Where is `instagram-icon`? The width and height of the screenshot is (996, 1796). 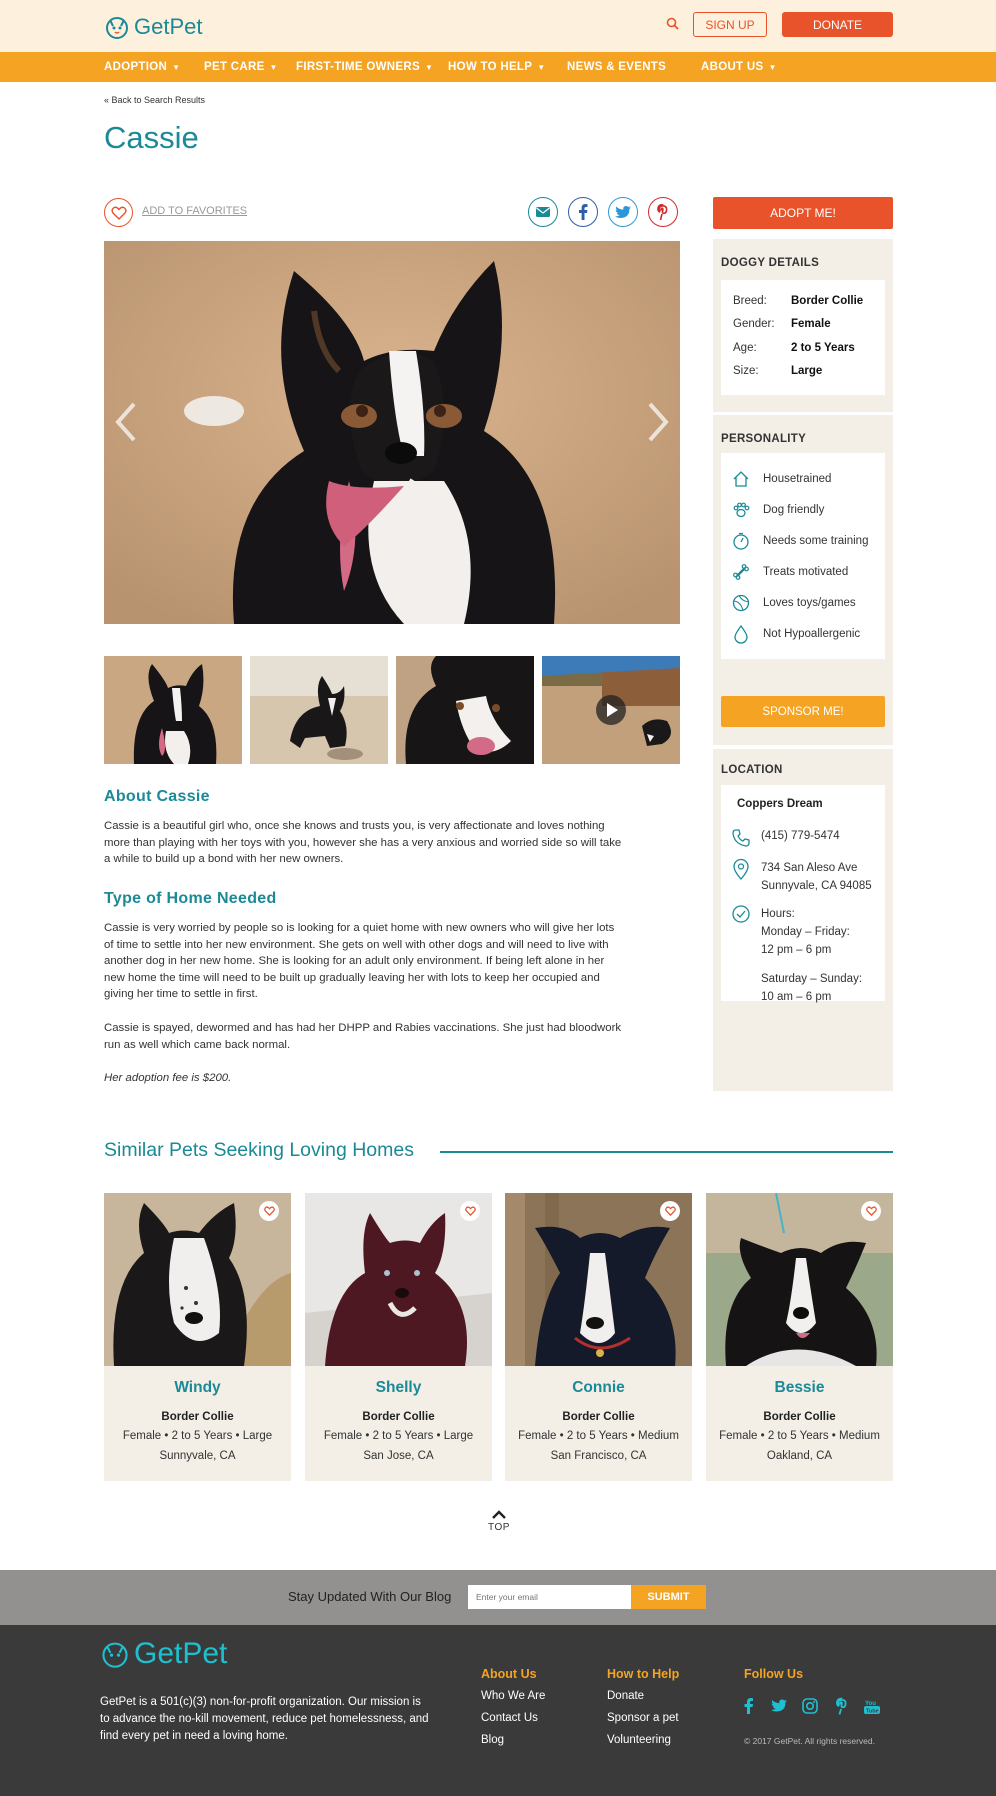
instagram-icon is located at coordinates (810, 1706).